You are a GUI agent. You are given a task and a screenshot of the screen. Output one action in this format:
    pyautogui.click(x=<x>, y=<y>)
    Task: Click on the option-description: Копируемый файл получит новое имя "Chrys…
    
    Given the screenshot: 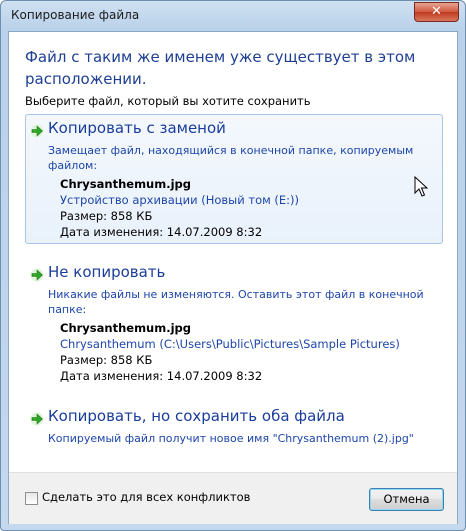 What is the action you would take?
    pyautogui.click(x=231, y=438)
    